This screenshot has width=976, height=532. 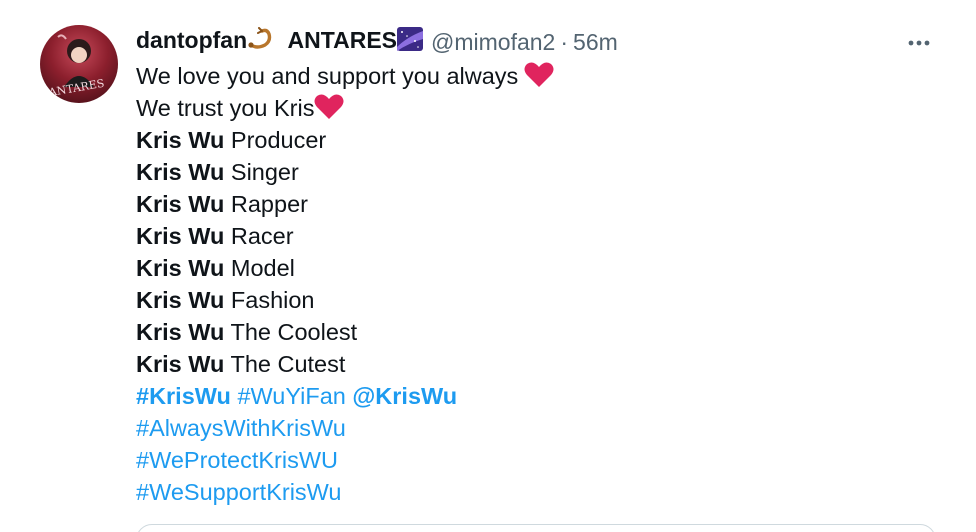 I want to click on line-text: Producer, so click(x=278, y=140).